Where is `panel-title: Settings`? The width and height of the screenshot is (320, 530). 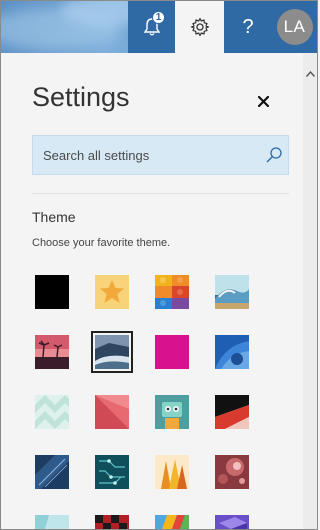
panel-title: Settings is located at coordinates (81, 97).